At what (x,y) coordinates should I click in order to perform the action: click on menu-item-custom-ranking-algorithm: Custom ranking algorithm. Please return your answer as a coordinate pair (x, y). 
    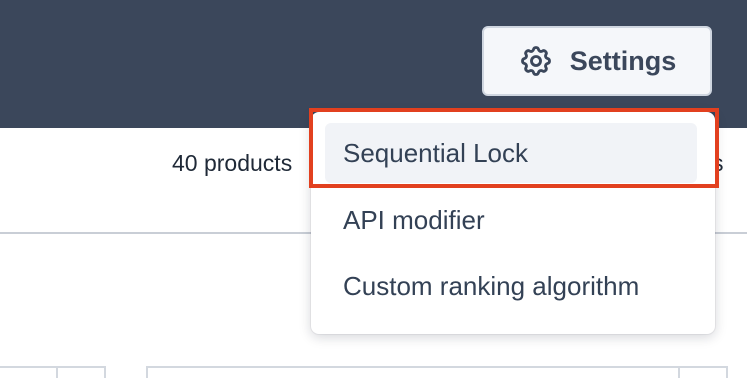
    Looking at the image, I should click on (511, 286).